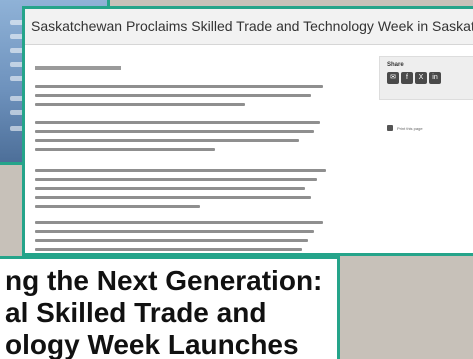  What do you see at coordinates (410, 128) in the screenshot?
I see `print-label: Print this page` at bounding box center [410, 128].